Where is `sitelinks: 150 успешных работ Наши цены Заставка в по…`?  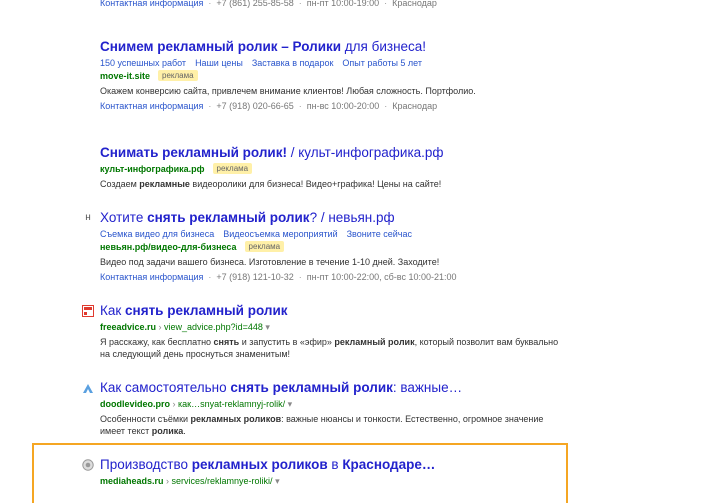
sitelinks: 150 успешных работ Наши цены Заставка в по… is located at coordinates (335, 63).